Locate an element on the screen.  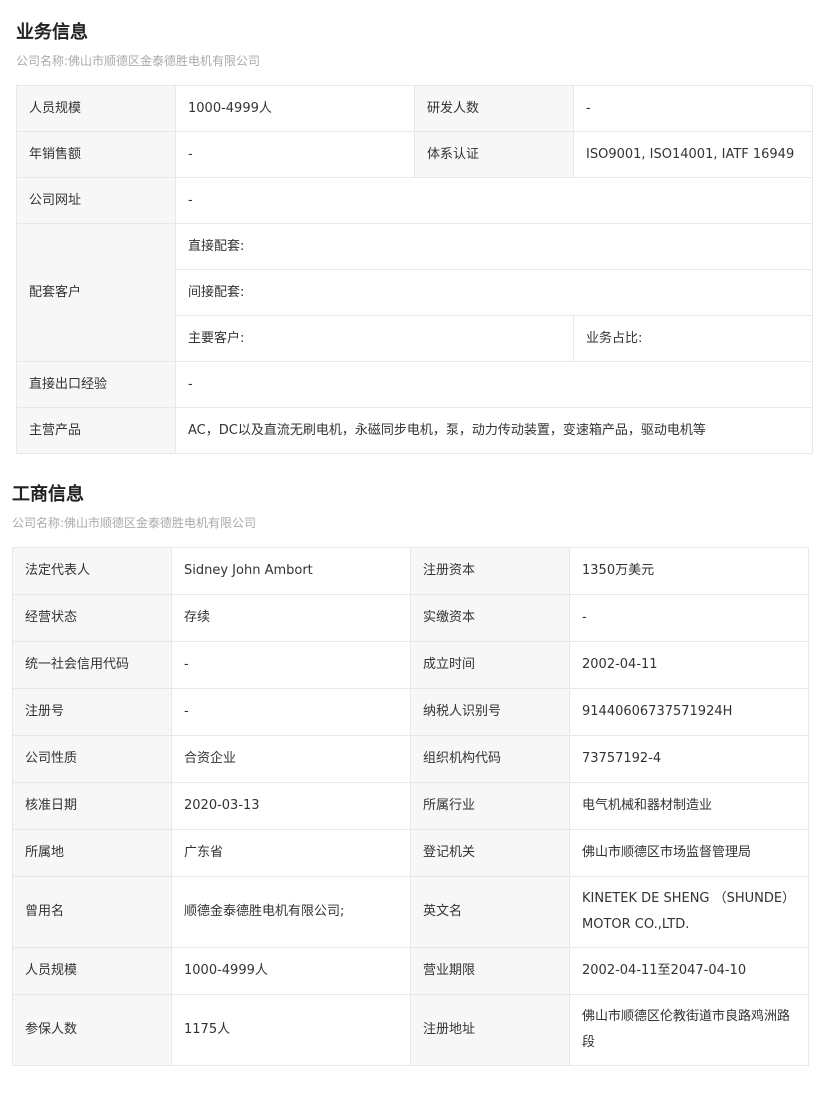
field-value: KINETEK DE SHENG （SHUNDE） MOTOR CO.,LTD. is located at coordinates (689, 912).